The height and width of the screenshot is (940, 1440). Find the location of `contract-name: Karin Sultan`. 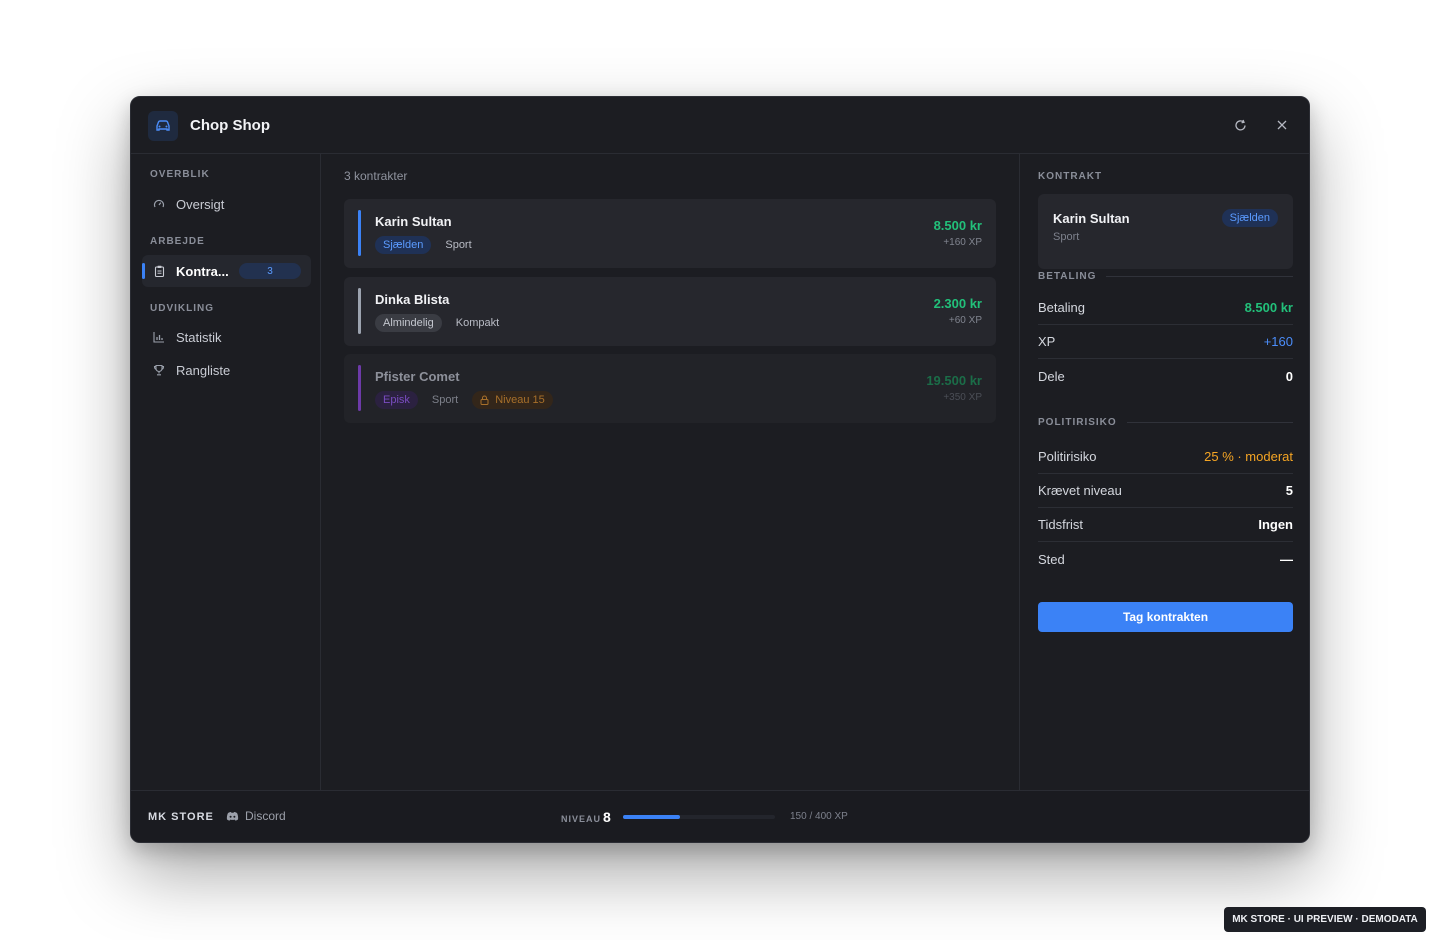

contract-name: Karin Sultan is located at coordinates (413, 221).